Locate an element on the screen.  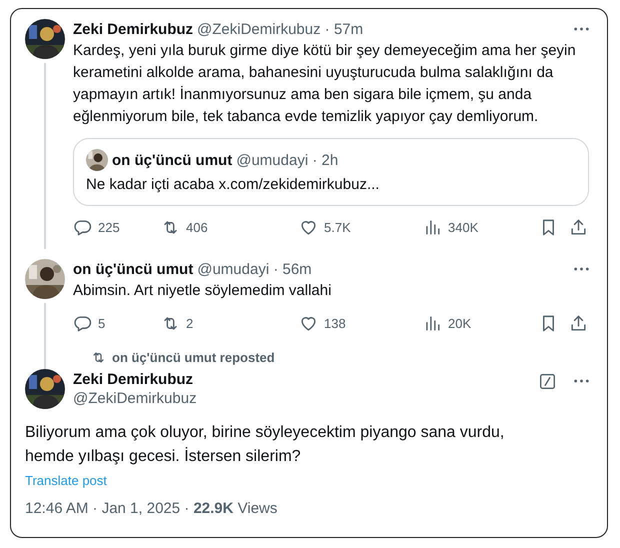
author-handle: @ZekiDemirkubuz is located at coordinates (302, 398).